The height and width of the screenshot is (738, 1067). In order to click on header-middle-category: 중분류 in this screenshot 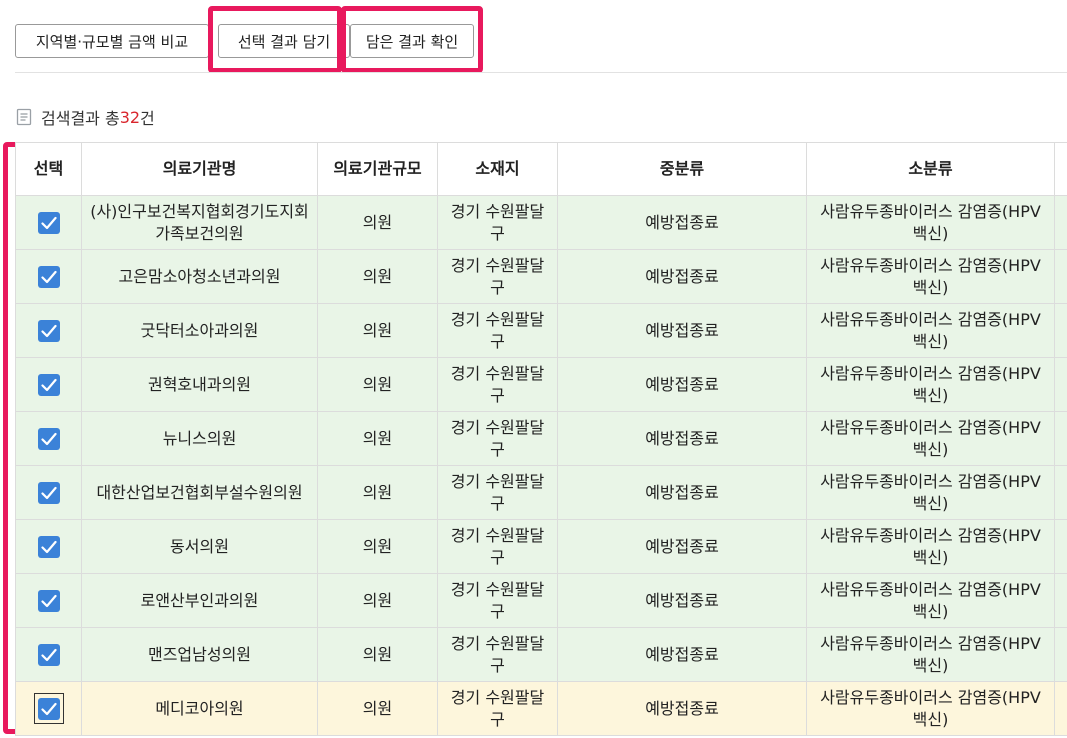, I will do `click(682, 169)`.